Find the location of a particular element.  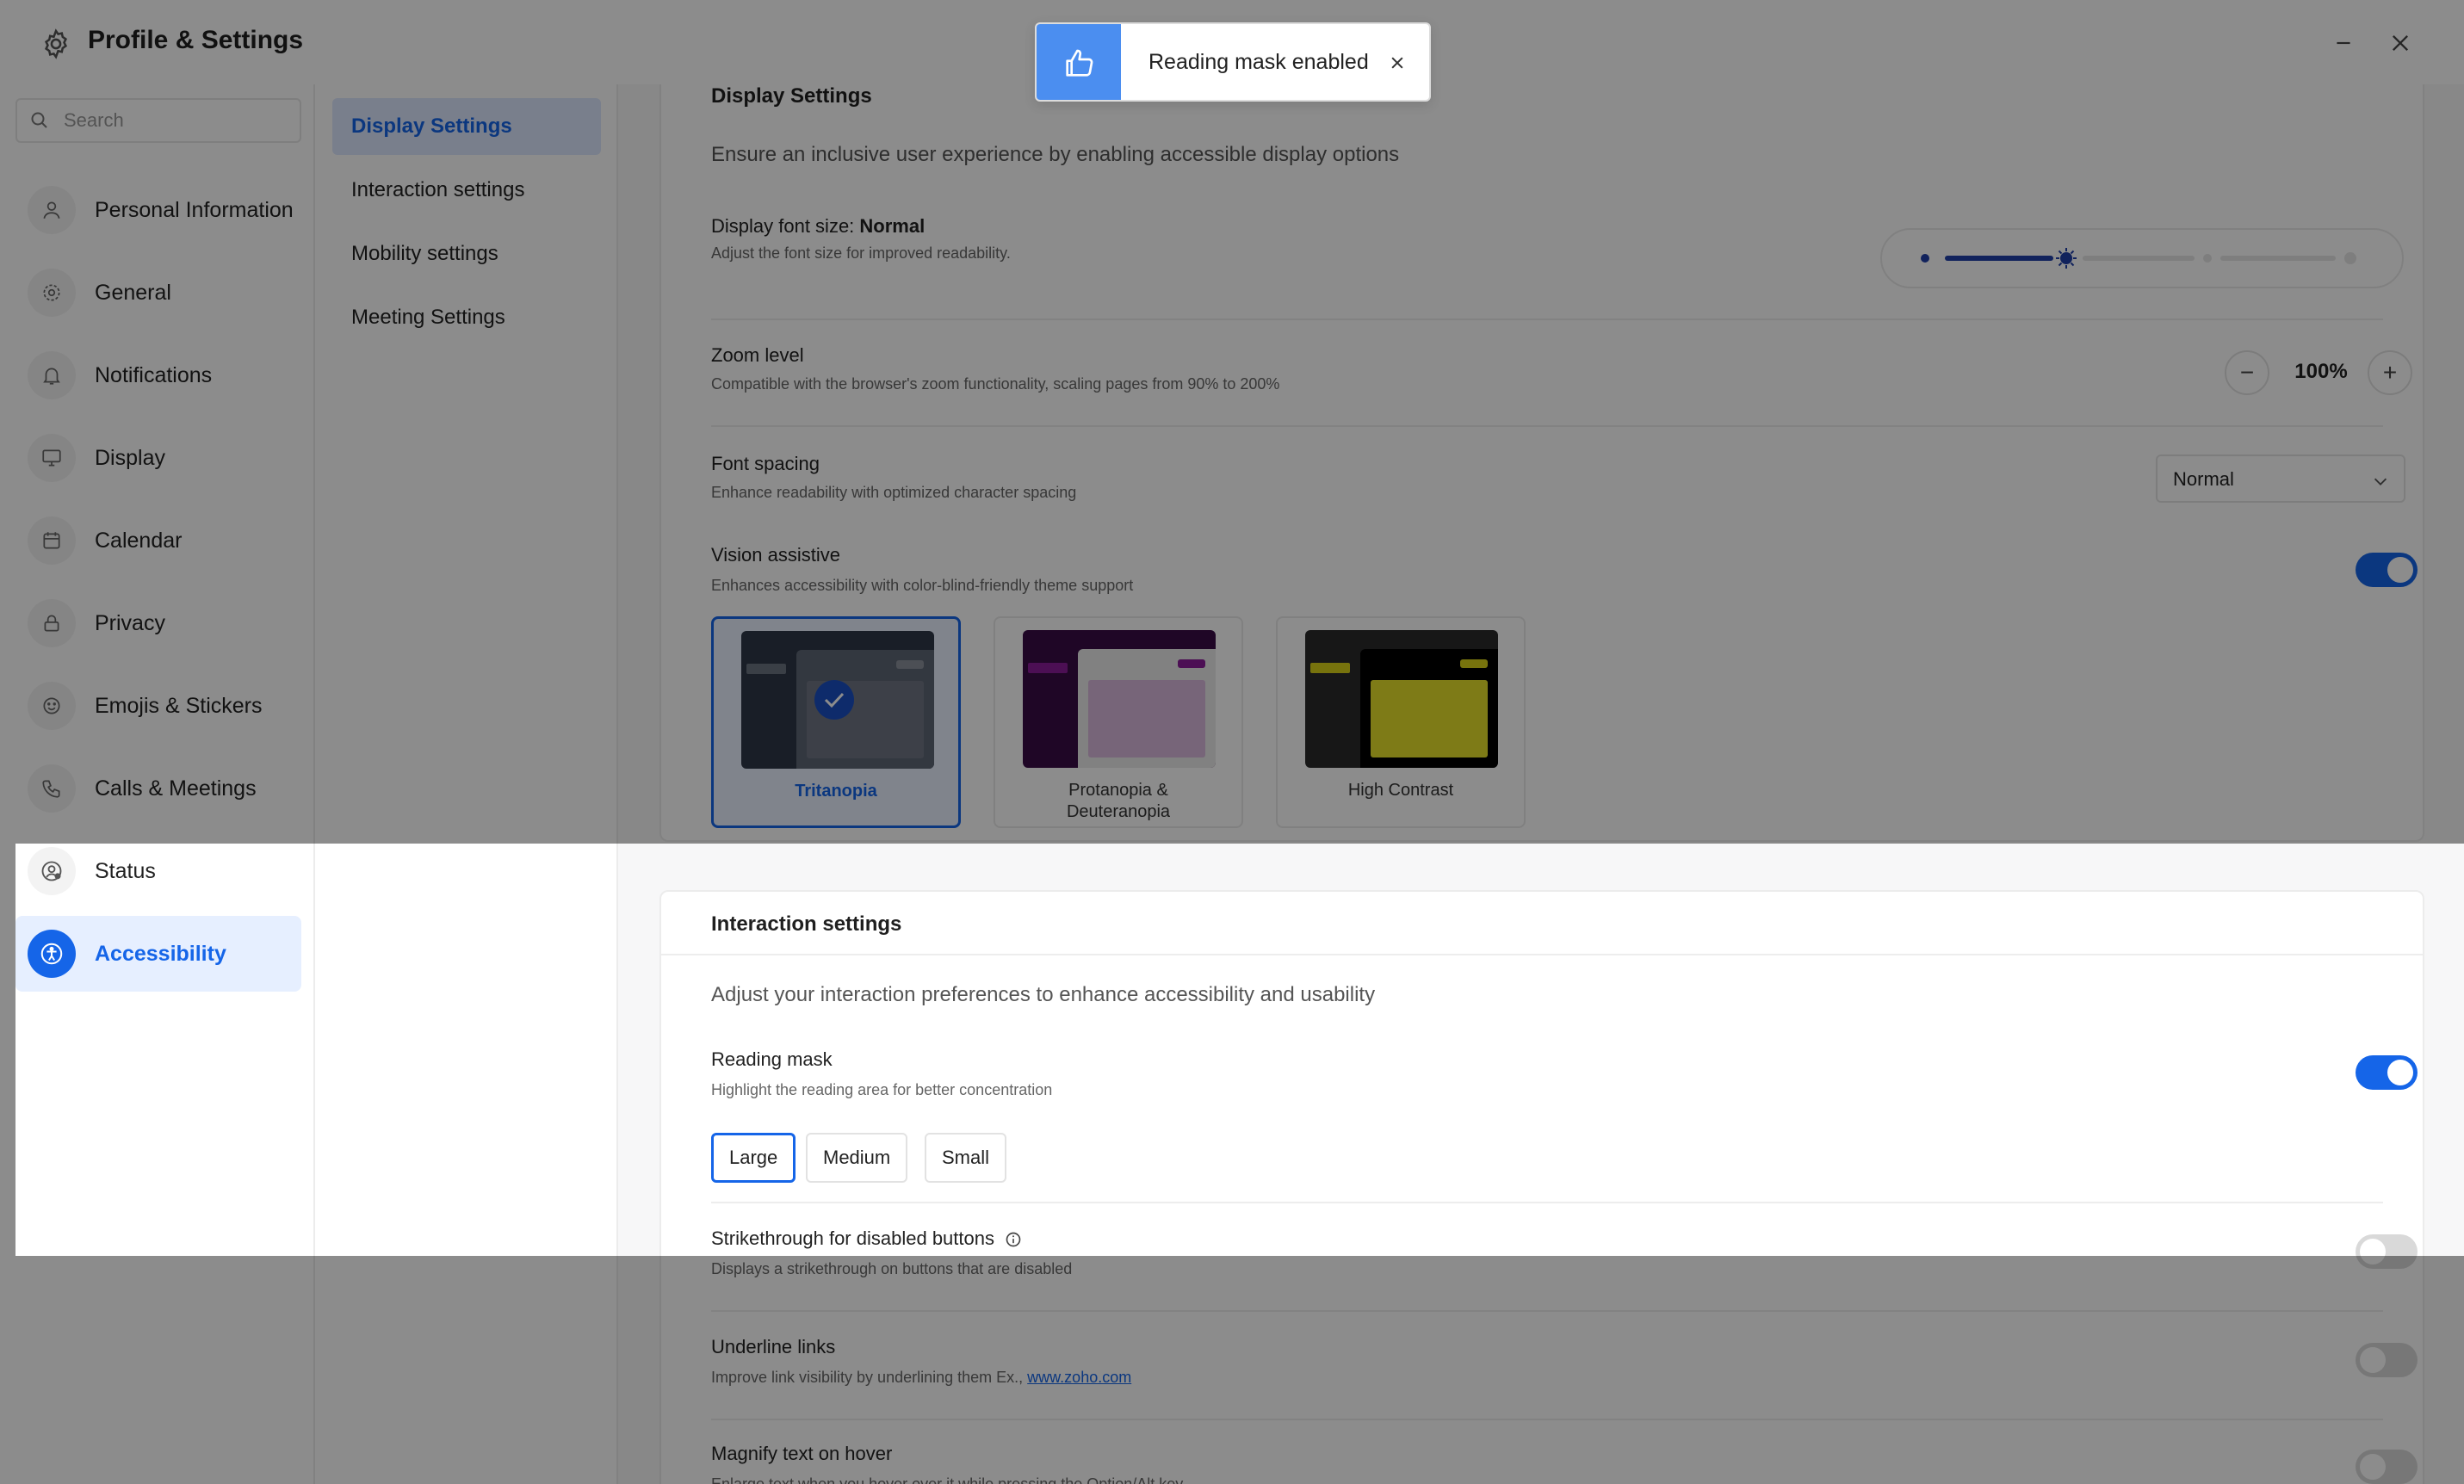

font-size-slider is located at coordinates (2142, 258).